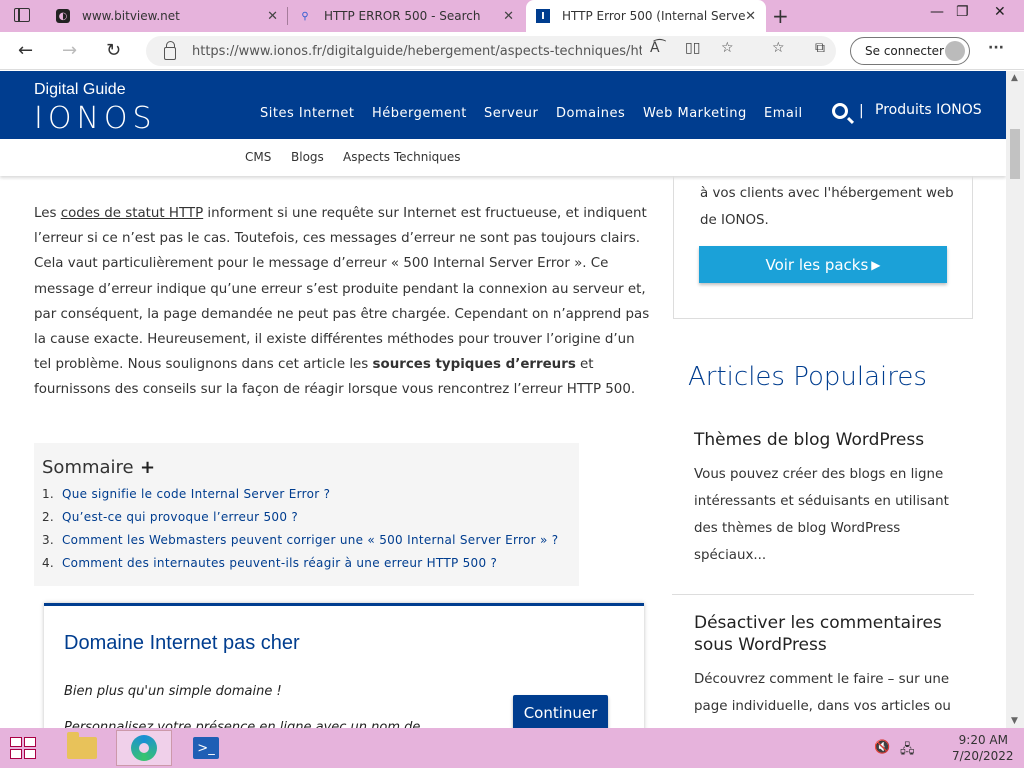 The width and height of the screenshot is (1024, 768). Describe the element at coordinates (69, 50) in the screenshot. I see `forward-button: →` at that location.